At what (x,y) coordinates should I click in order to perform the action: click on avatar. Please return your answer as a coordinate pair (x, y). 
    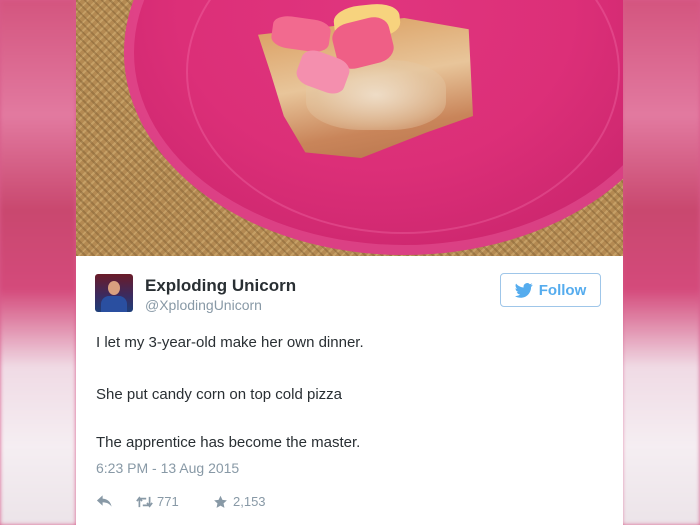
    Looking at the image, I should click on (114, 293).